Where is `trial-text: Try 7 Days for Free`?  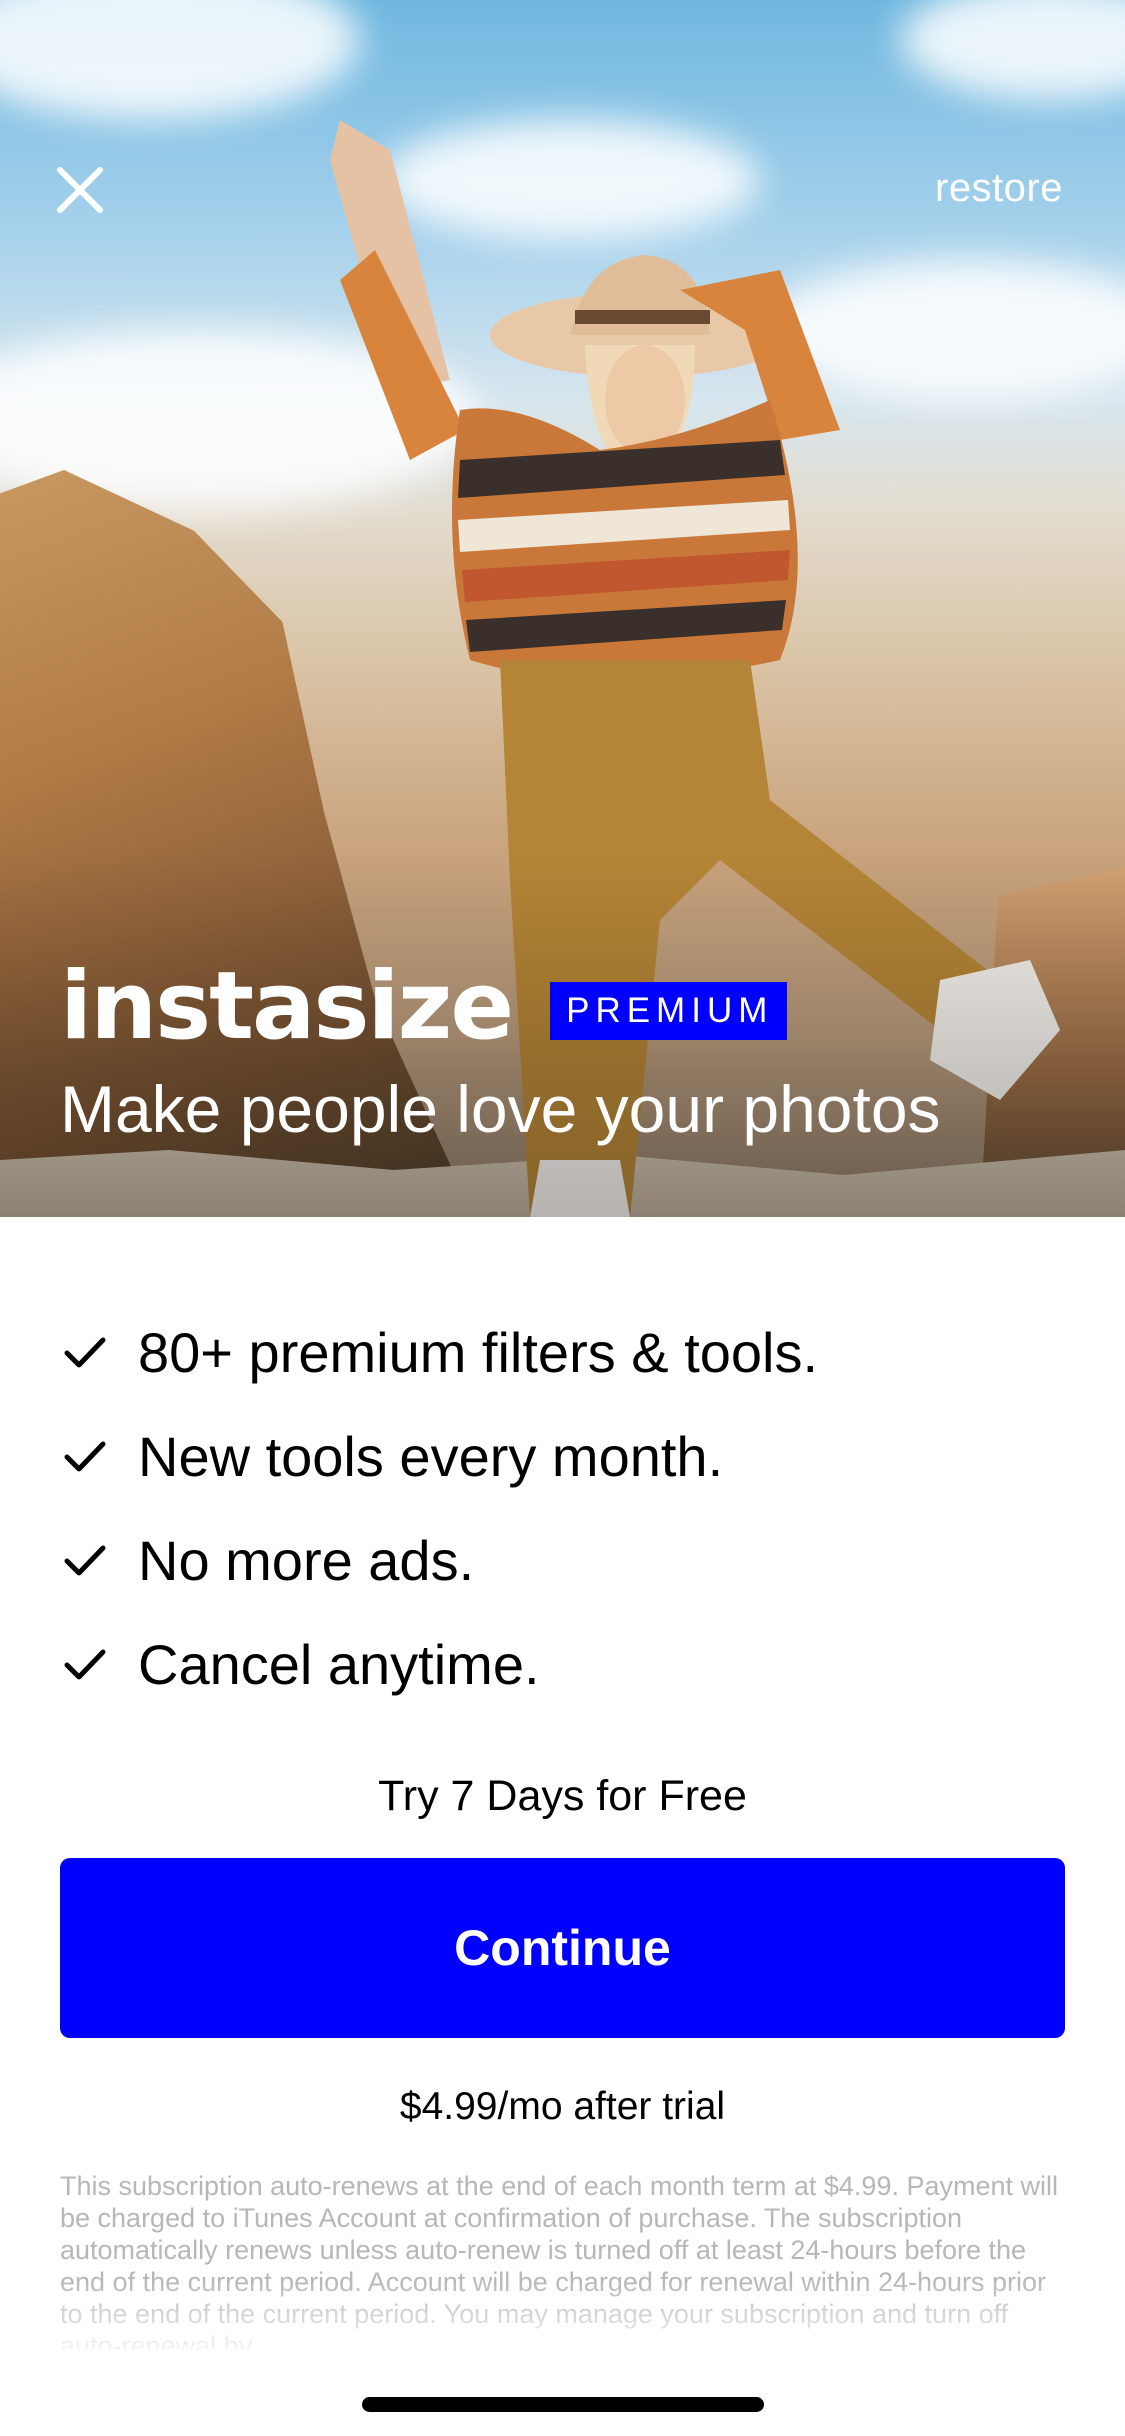
trial-text: Try 7 Days for Free is located at coordinates (562, 1796).